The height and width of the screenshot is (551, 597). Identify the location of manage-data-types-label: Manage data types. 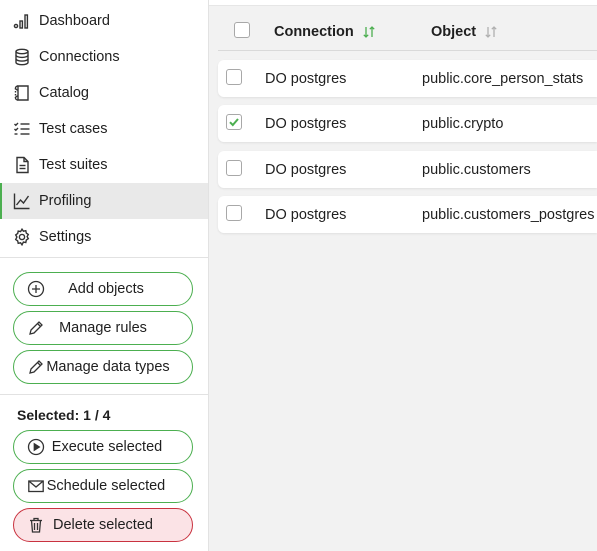
(108, 367).